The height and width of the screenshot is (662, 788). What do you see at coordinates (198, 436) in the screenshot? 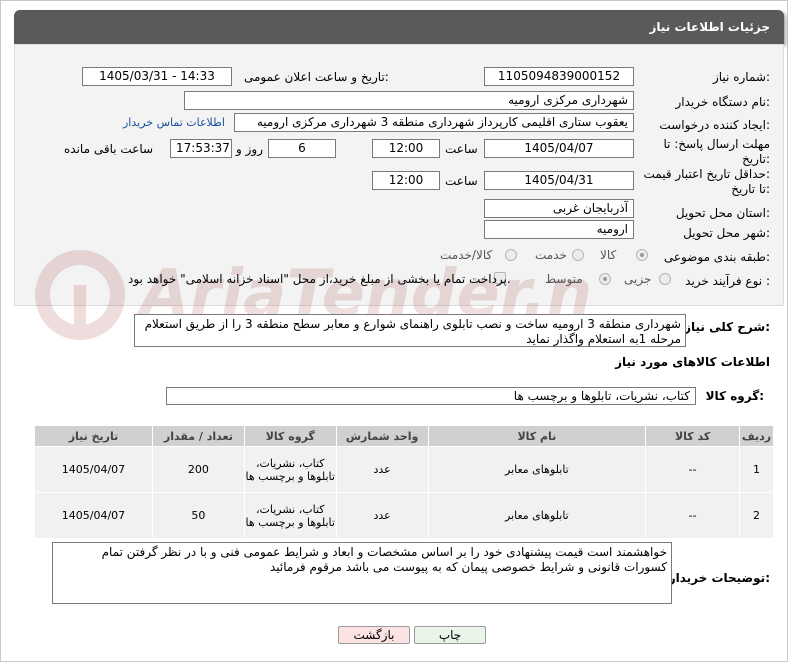
I see `col-qty: تعداد / مقدار` at bounding box center [198, 436].